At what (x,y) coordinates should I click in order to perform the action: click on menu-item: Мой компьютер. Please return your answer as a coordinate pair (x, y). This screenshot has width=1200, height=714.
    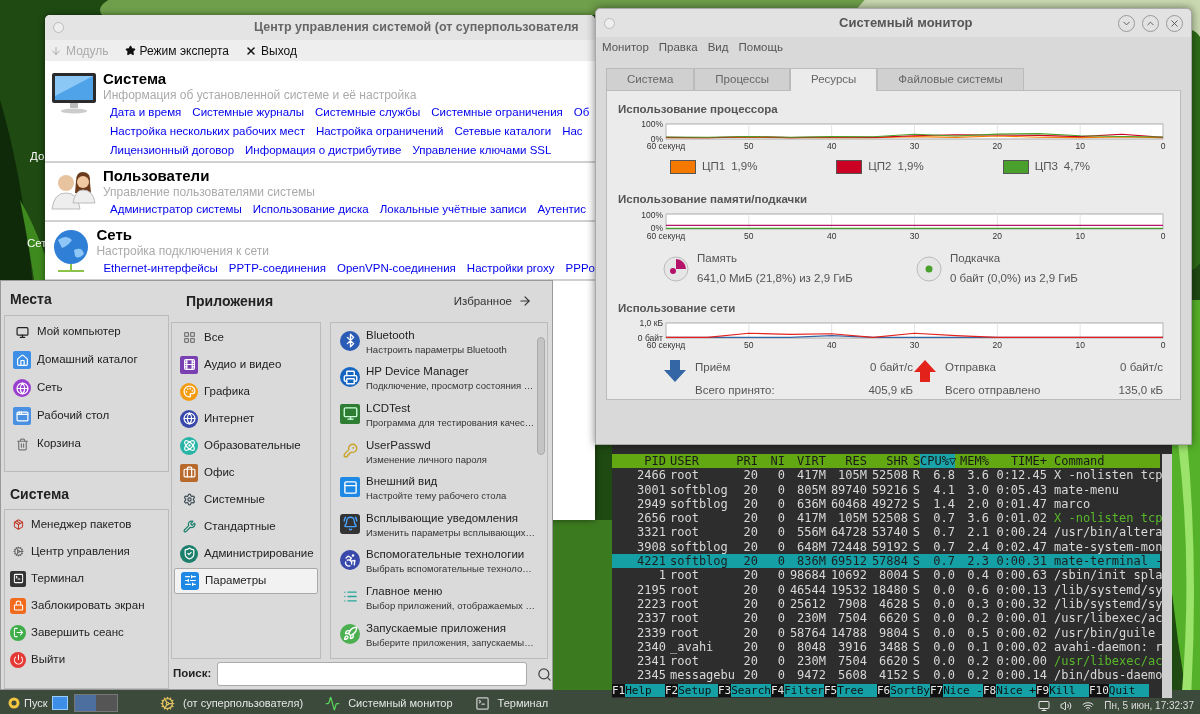
    Looking at the image, I should click on (86, 332).